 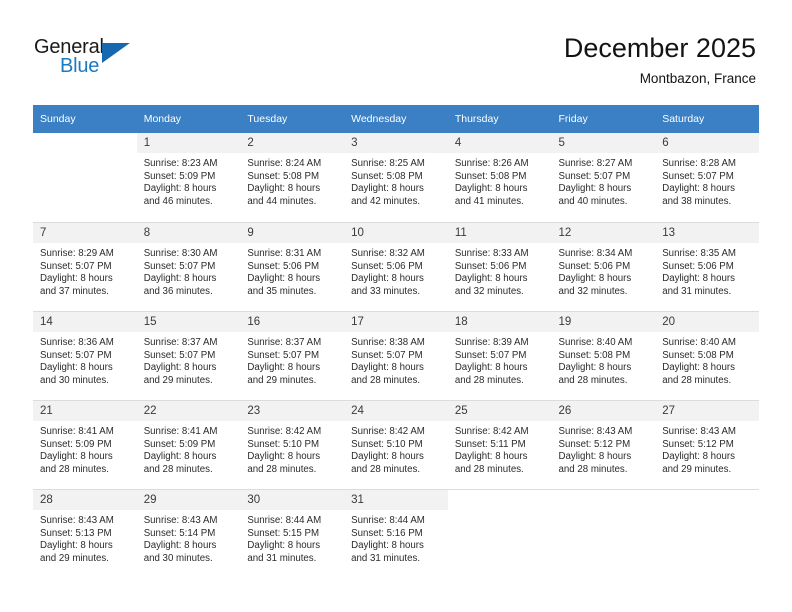 I want to click on day-number: 15, so click(x=188, y=322).